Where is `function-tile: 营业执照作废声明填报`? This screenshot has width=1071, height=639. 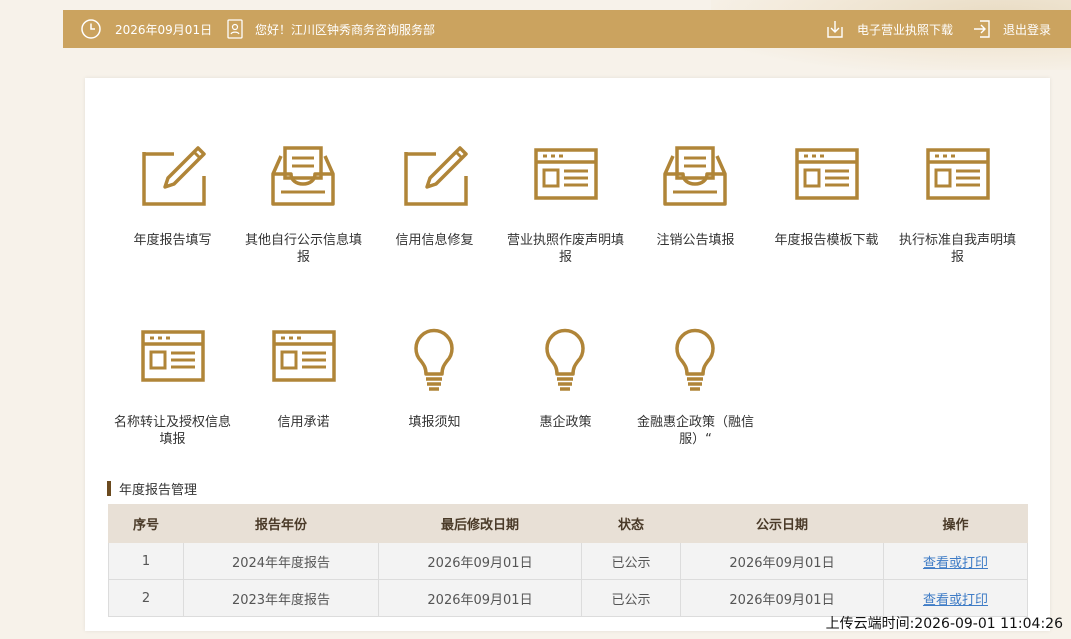 function-tile: 营业执照作废声明填报 is located at coordinates (565, 203).